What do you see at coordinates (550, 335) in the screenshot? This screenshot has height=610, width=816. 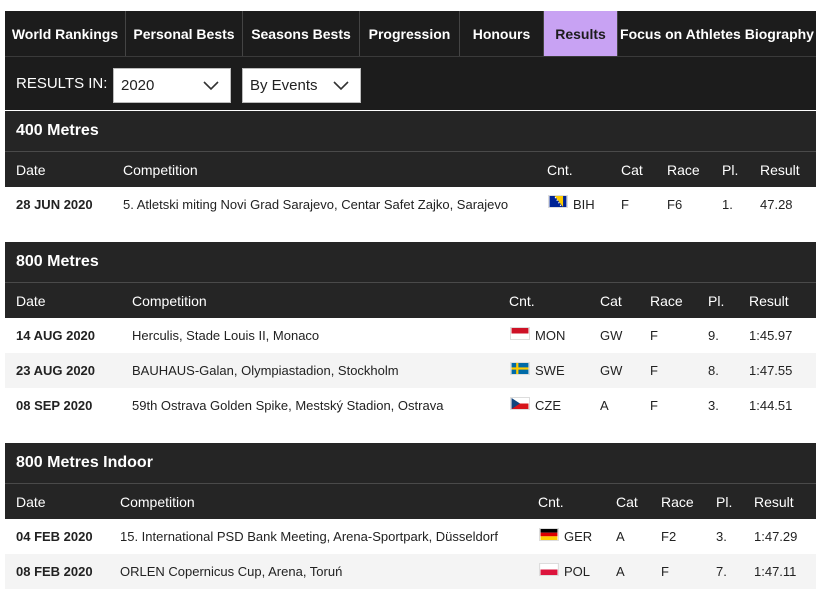 I see `result-country: MON` at bounding box center [550, 335].